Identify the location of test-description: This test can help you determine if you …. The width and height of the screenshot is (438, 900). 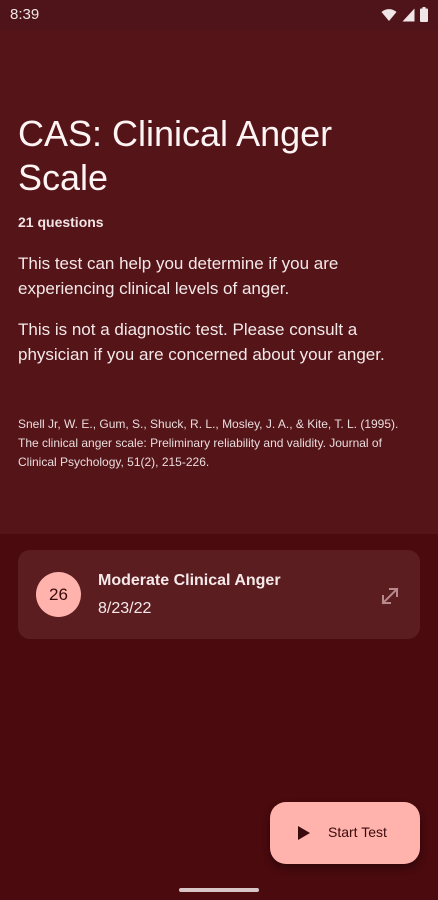
(178, 276).